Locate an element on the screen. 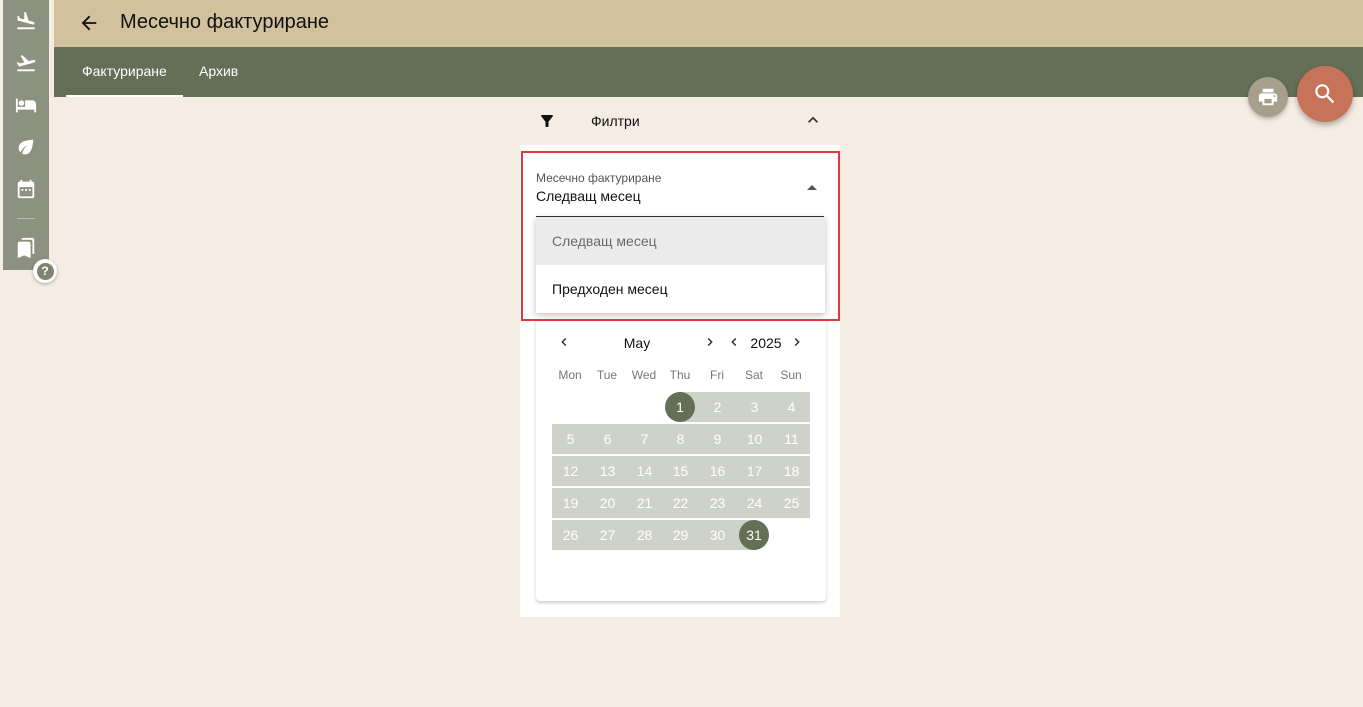  calendar-day: 9 is located at coordinates (717, 439).